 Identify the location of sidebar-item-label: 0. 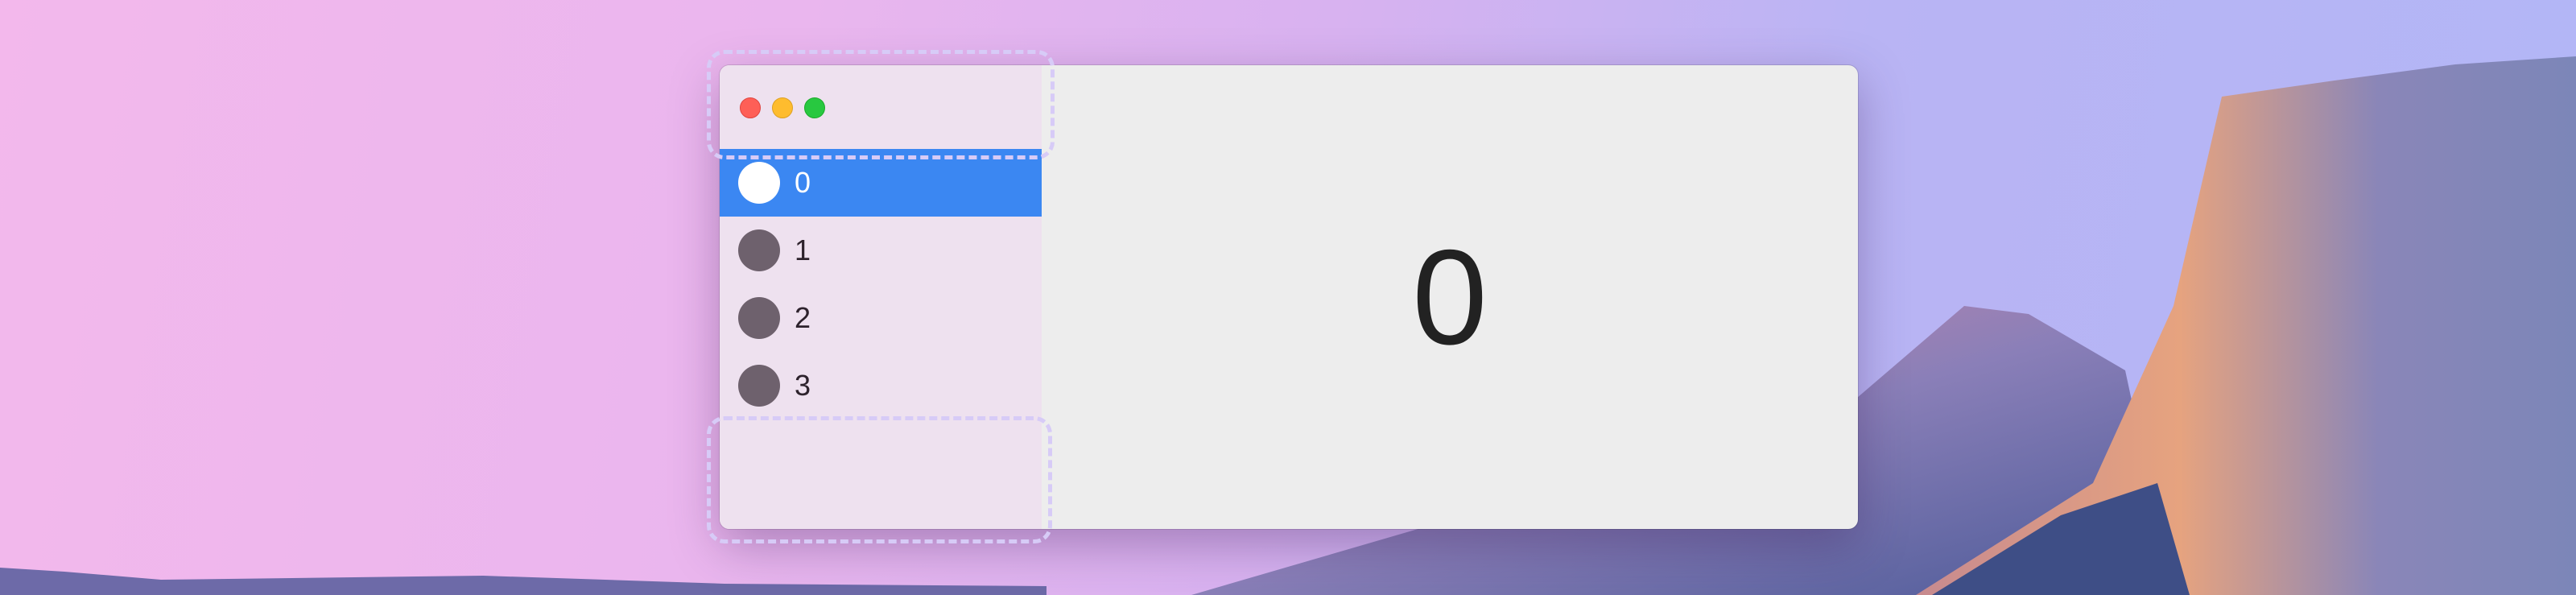
(803, 183).